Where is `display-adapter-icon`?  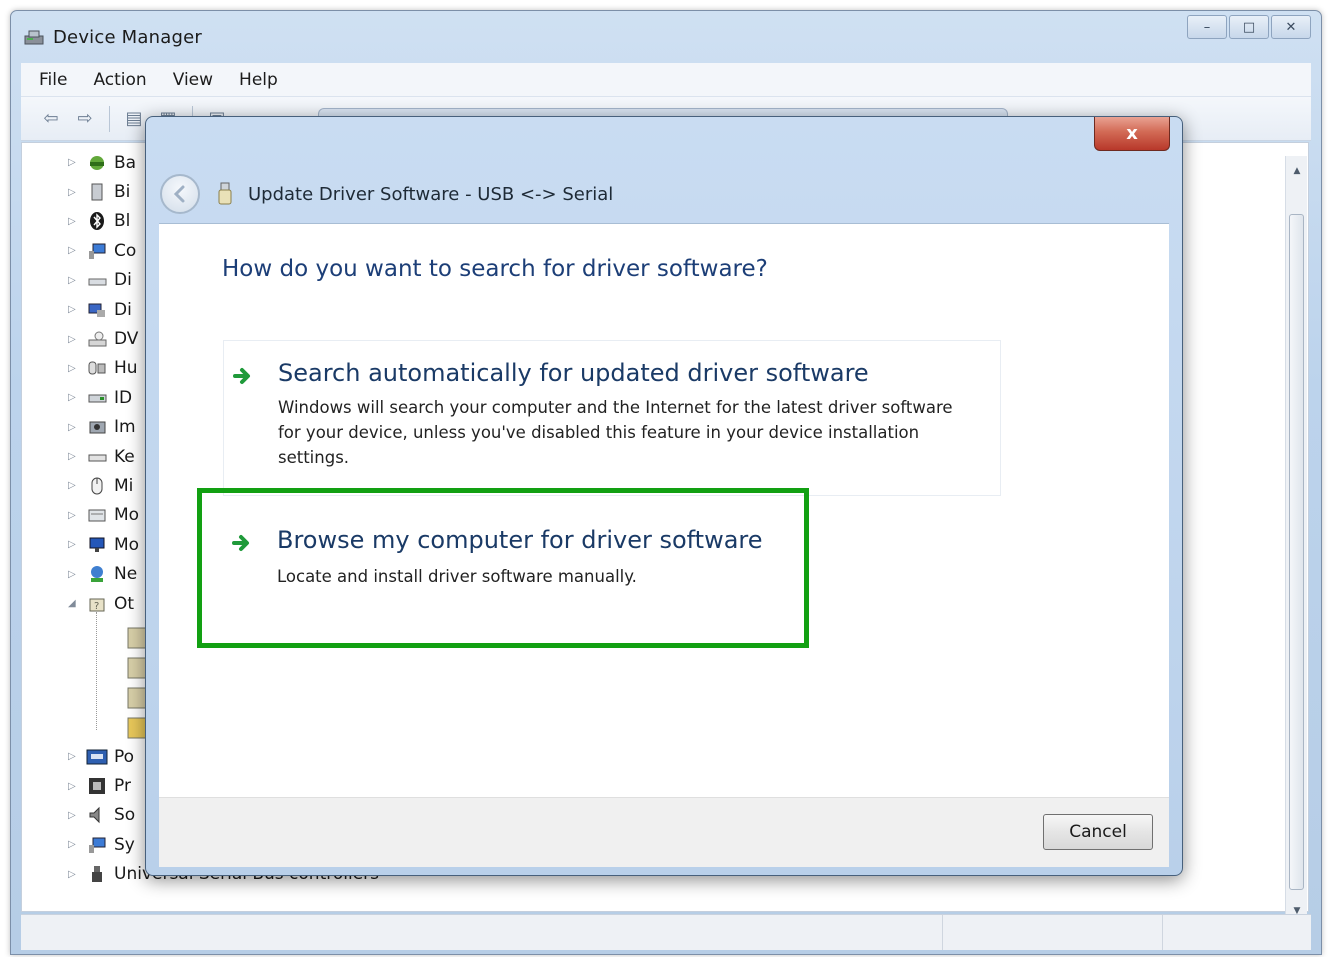
display-adapter-icon is located at coordinates (97, 310).